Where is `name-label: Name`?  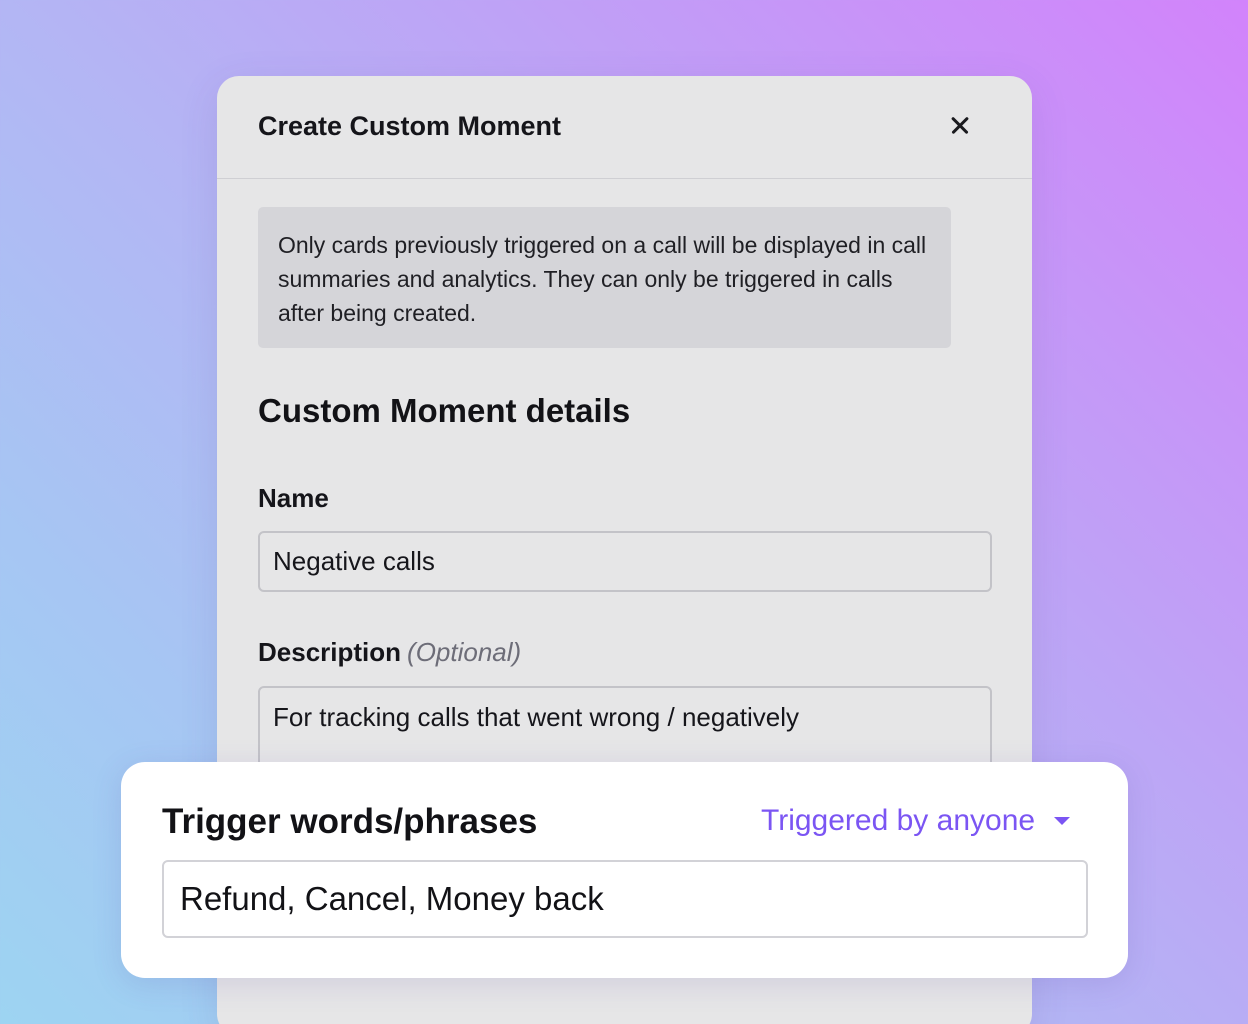 name-label: Name is located at coordinates (293, 498).